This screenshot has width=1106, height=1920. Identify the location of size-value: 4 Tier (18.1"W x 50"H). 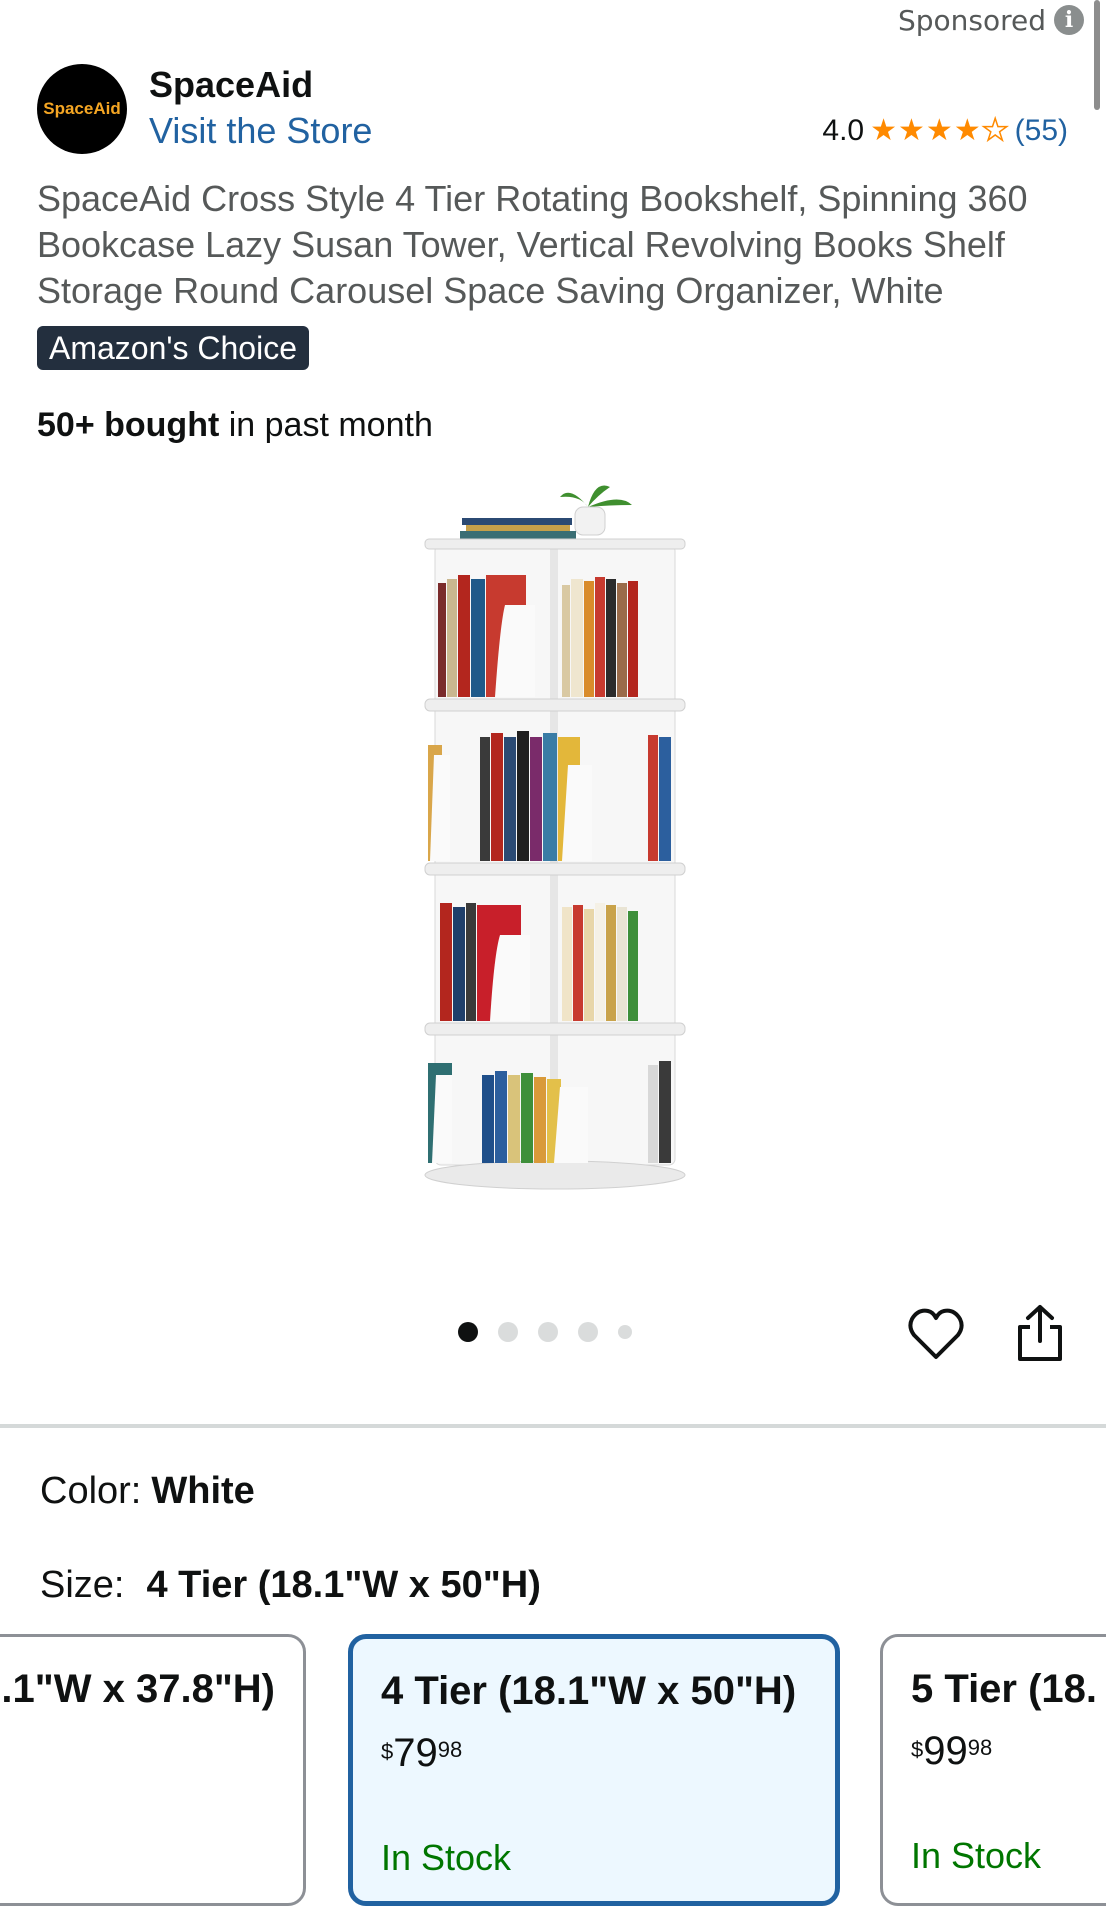
(343, 1585).